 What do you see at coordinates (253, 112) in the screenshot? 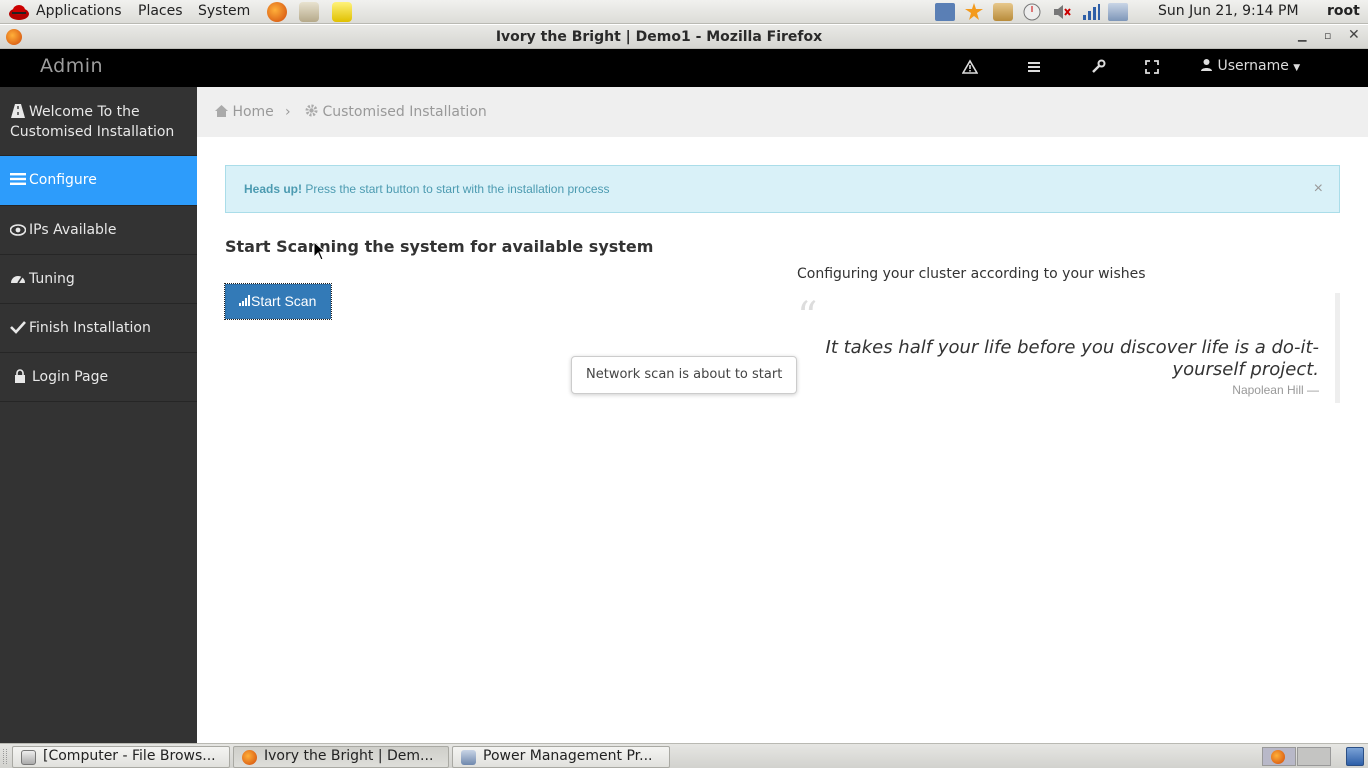
I see `breadcrumb-home-label: Home` at bounding box center [253, 112].